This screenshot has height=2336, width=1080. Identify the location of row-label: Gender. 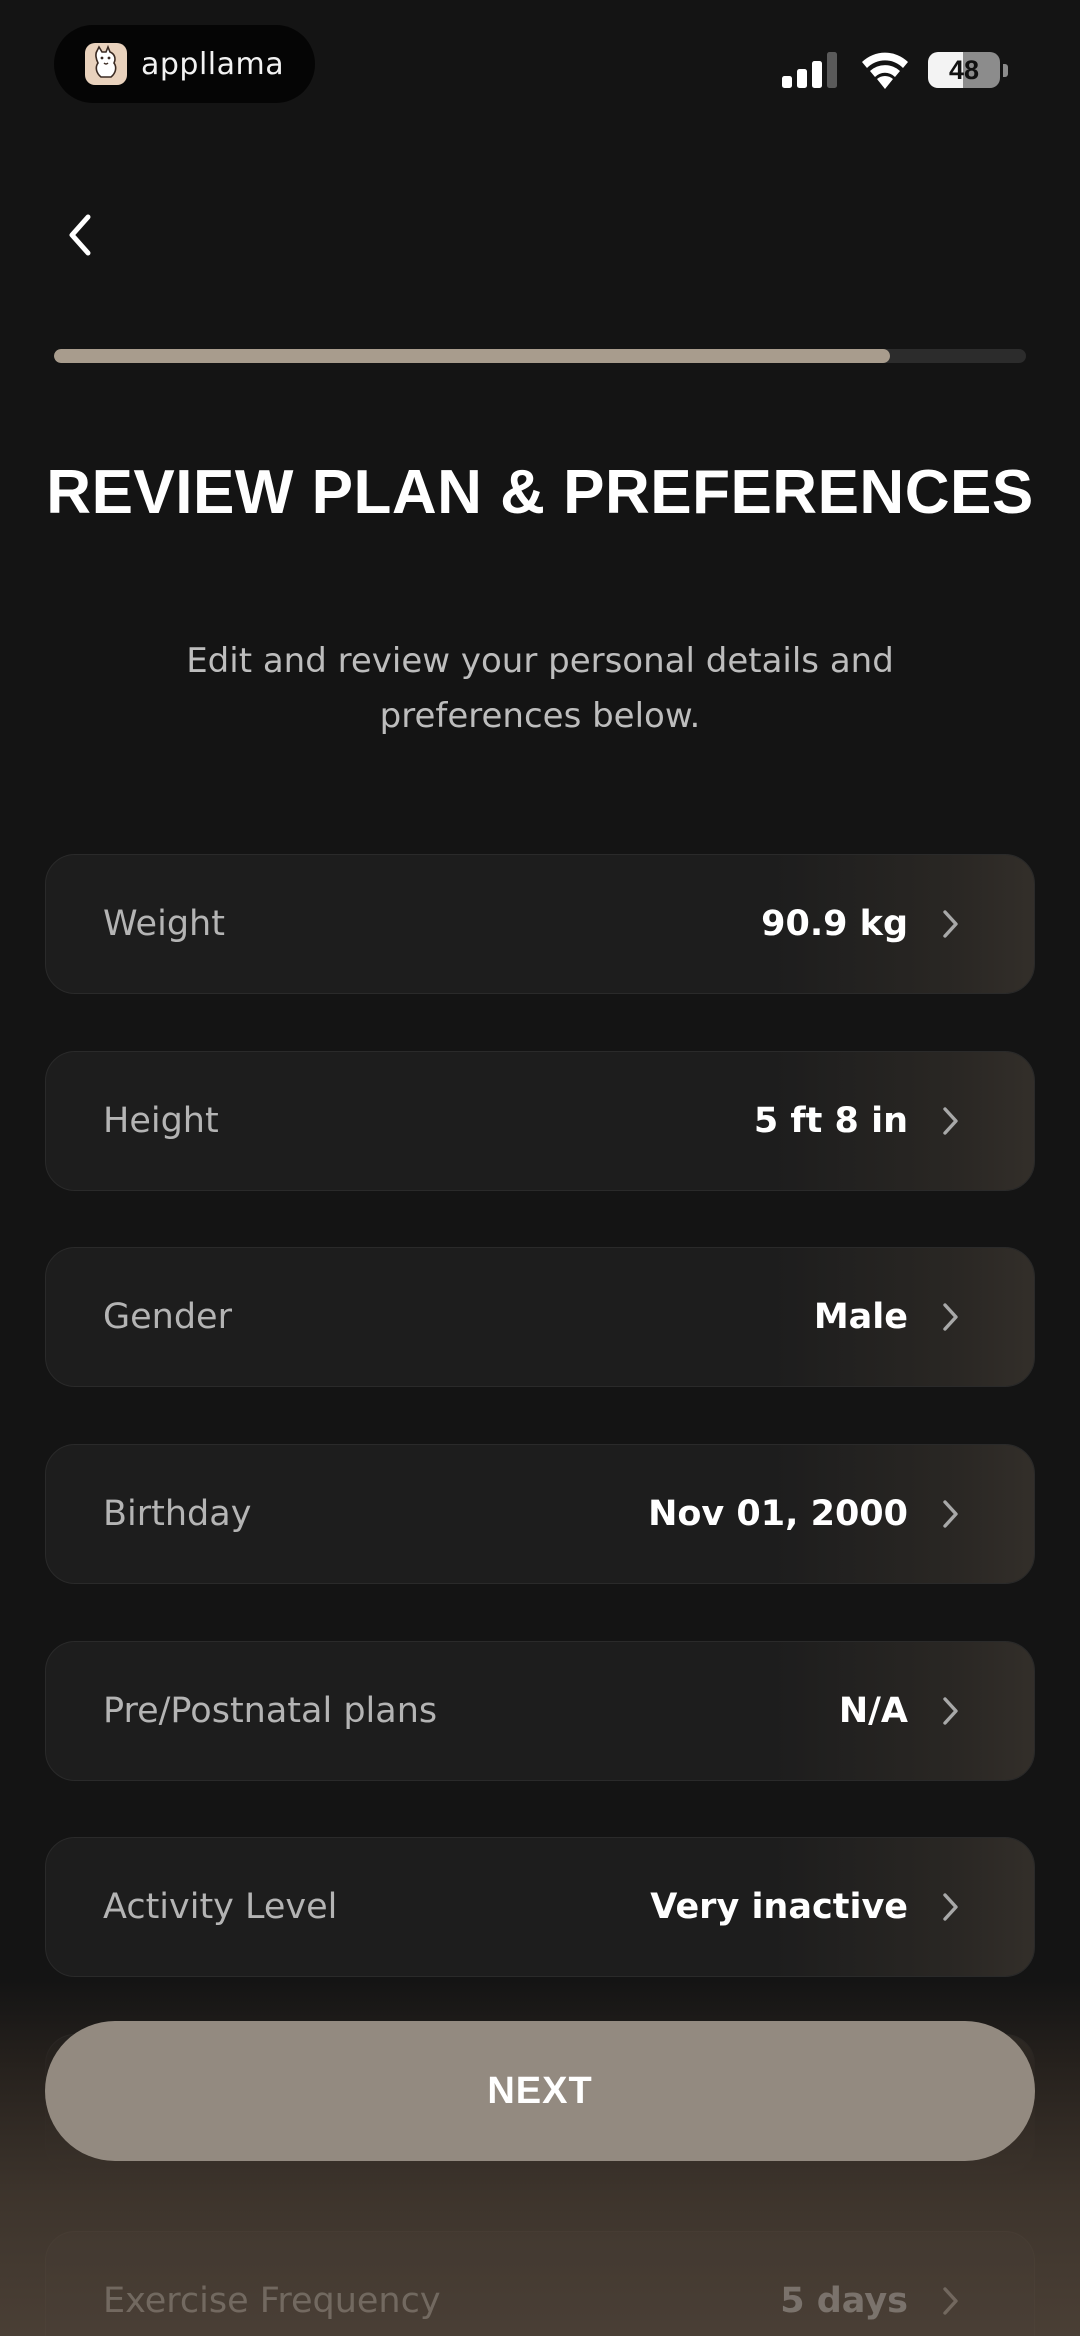
(167, 1317).